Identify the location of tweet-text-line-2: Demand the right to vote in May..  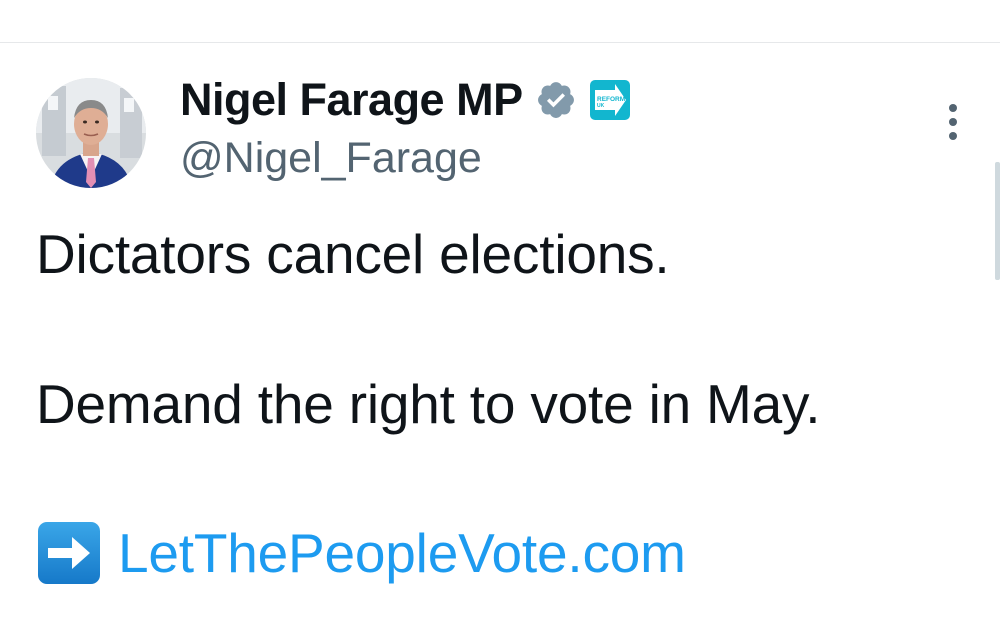
(428, 404).